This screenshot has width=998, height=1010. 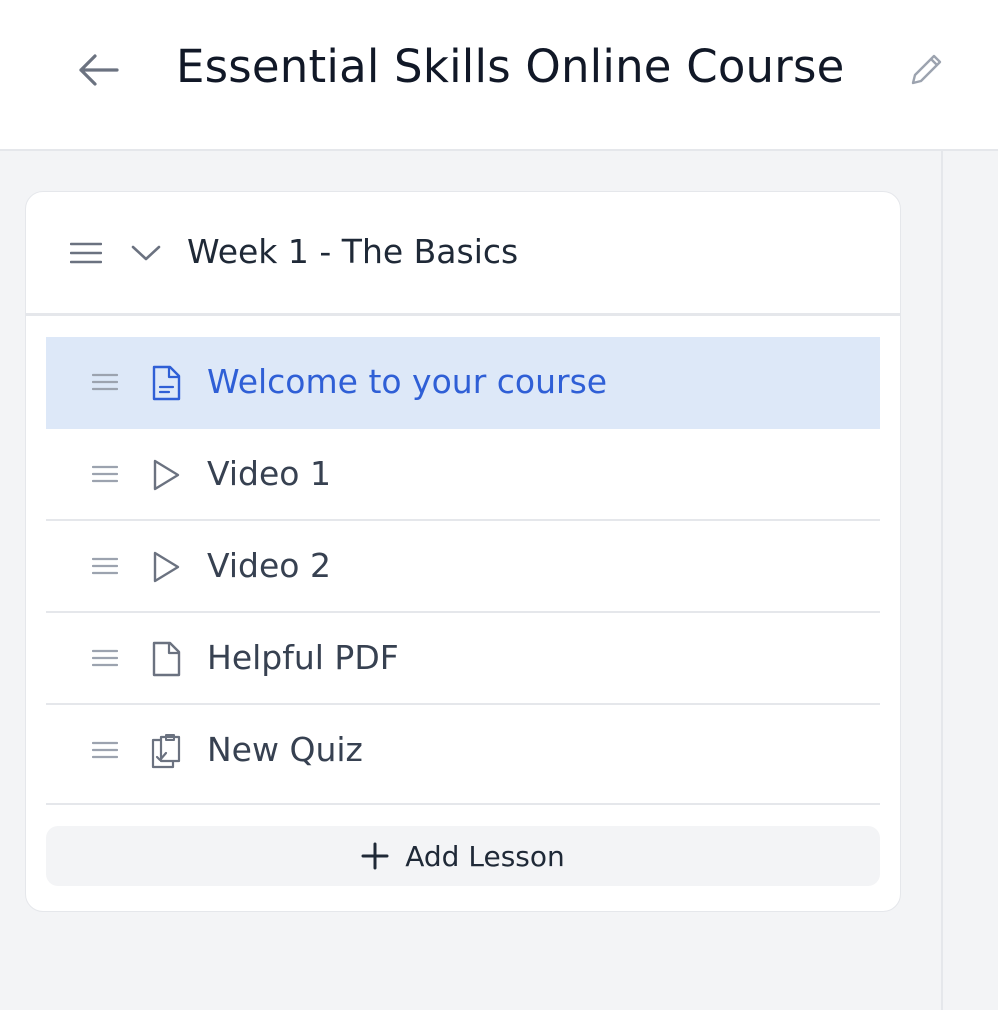 I want to click on back-button, so click(x=98, y=70).